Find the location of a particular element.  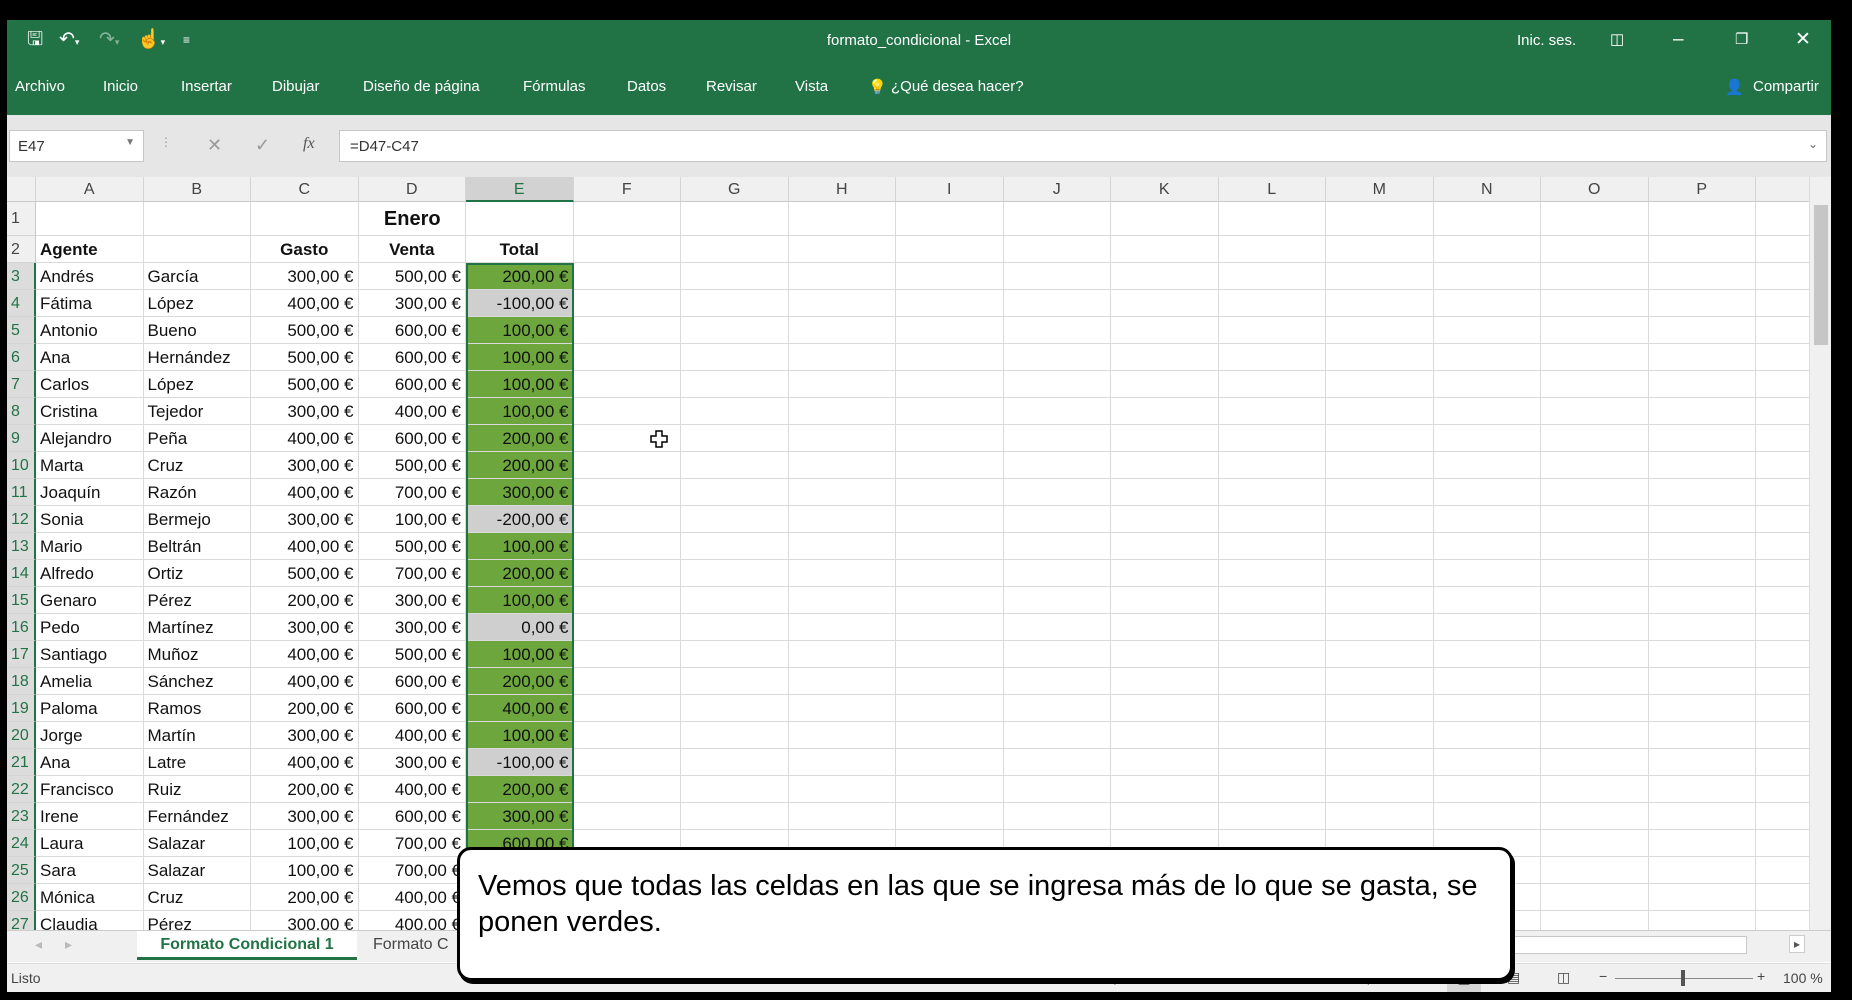

row-header: 1 is located at coordinates (21, 219).